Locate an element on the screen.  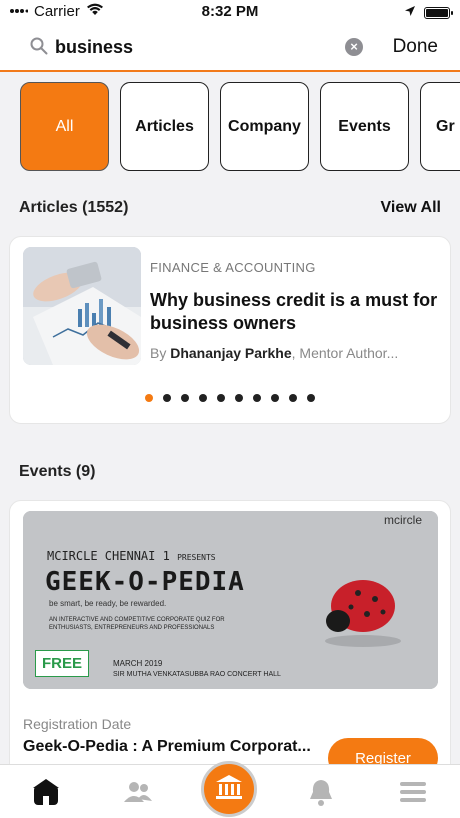
author-name: Dhananjay Parkhe is located at coordinates (231, 353).